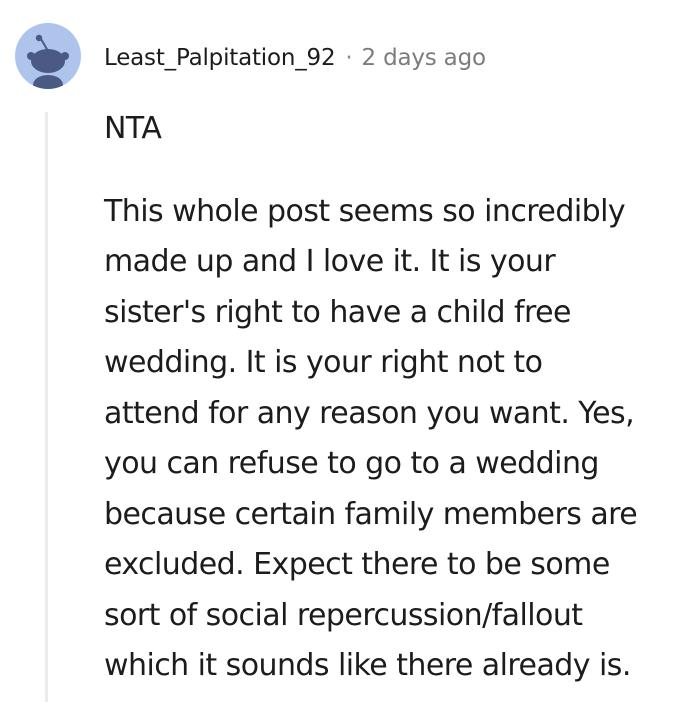 This screenshot has width=700, height=702. Describe the element at coordinates (46, 407) in the screenshot. I see `thread-collapse-line` at that location.